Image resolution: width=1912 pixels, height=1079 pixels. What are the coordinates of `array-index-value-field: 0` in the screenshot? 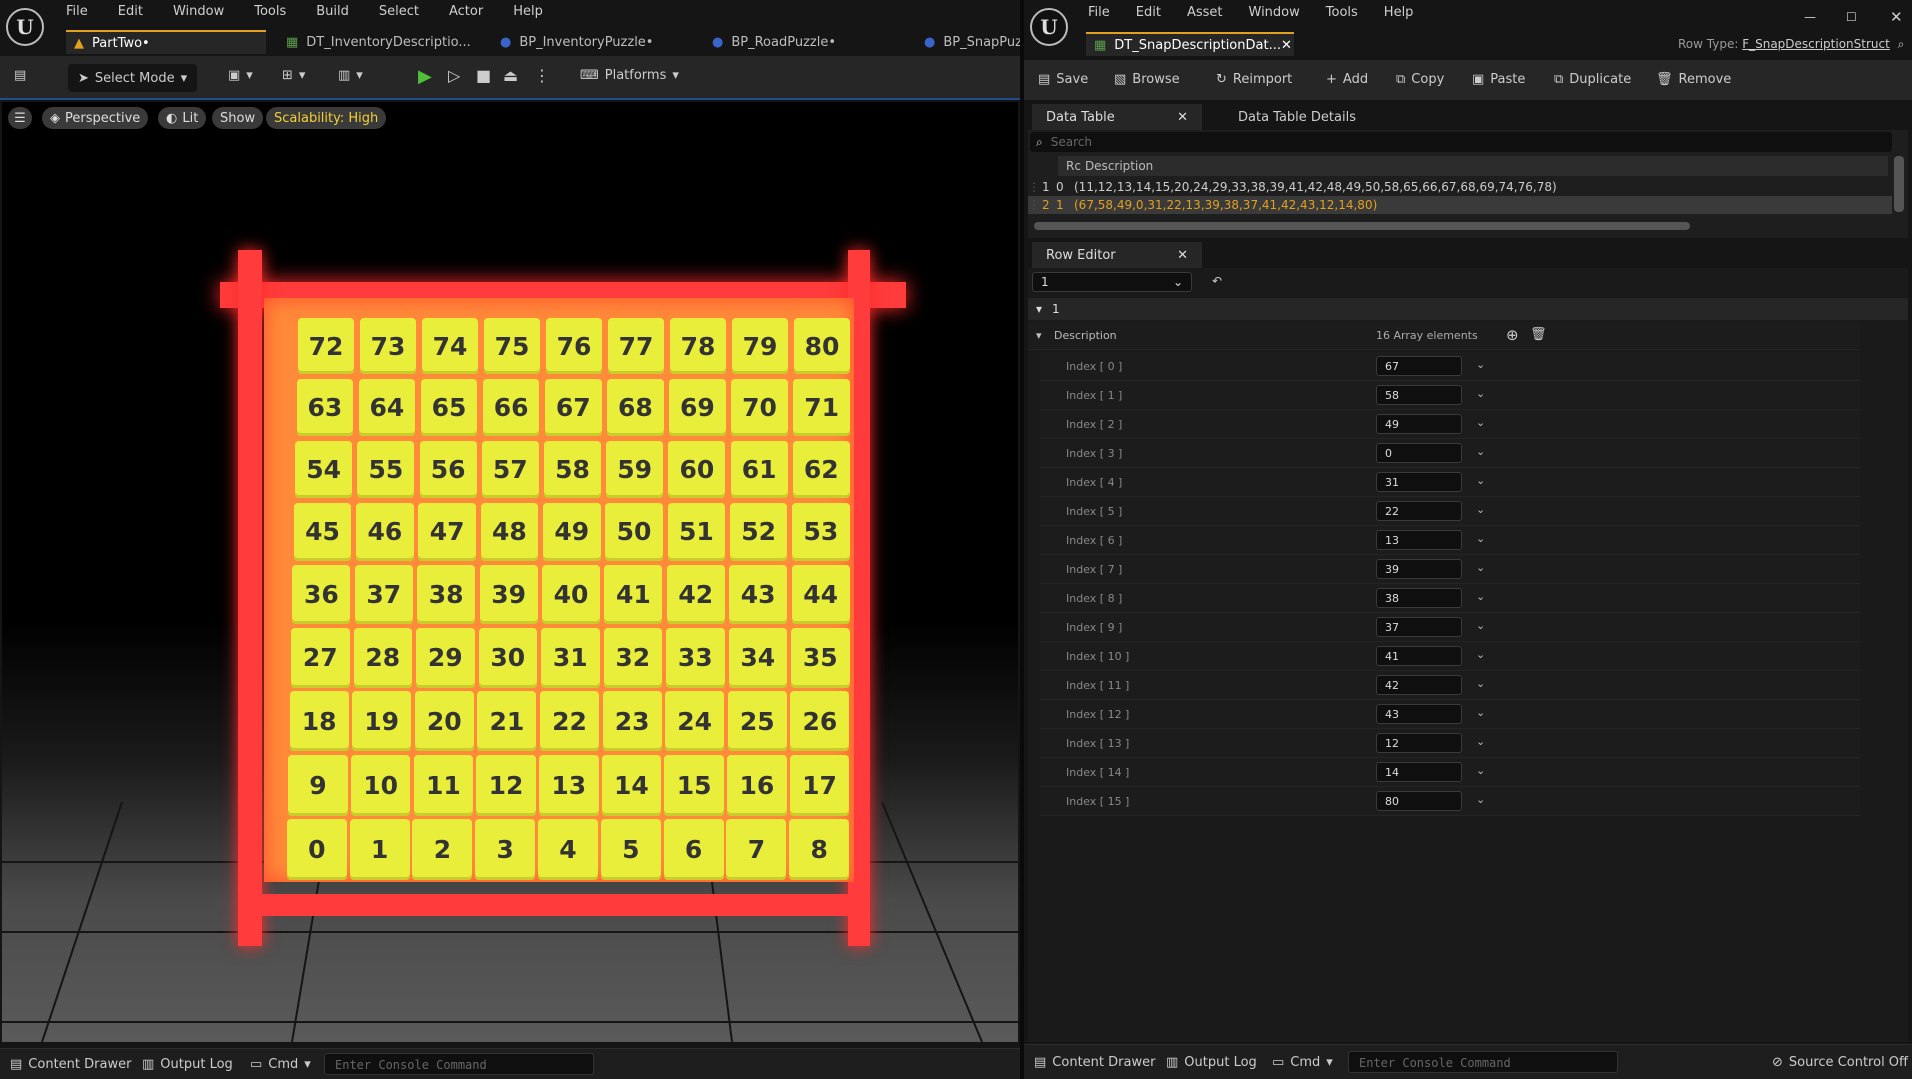 It's located at (1419, 453).